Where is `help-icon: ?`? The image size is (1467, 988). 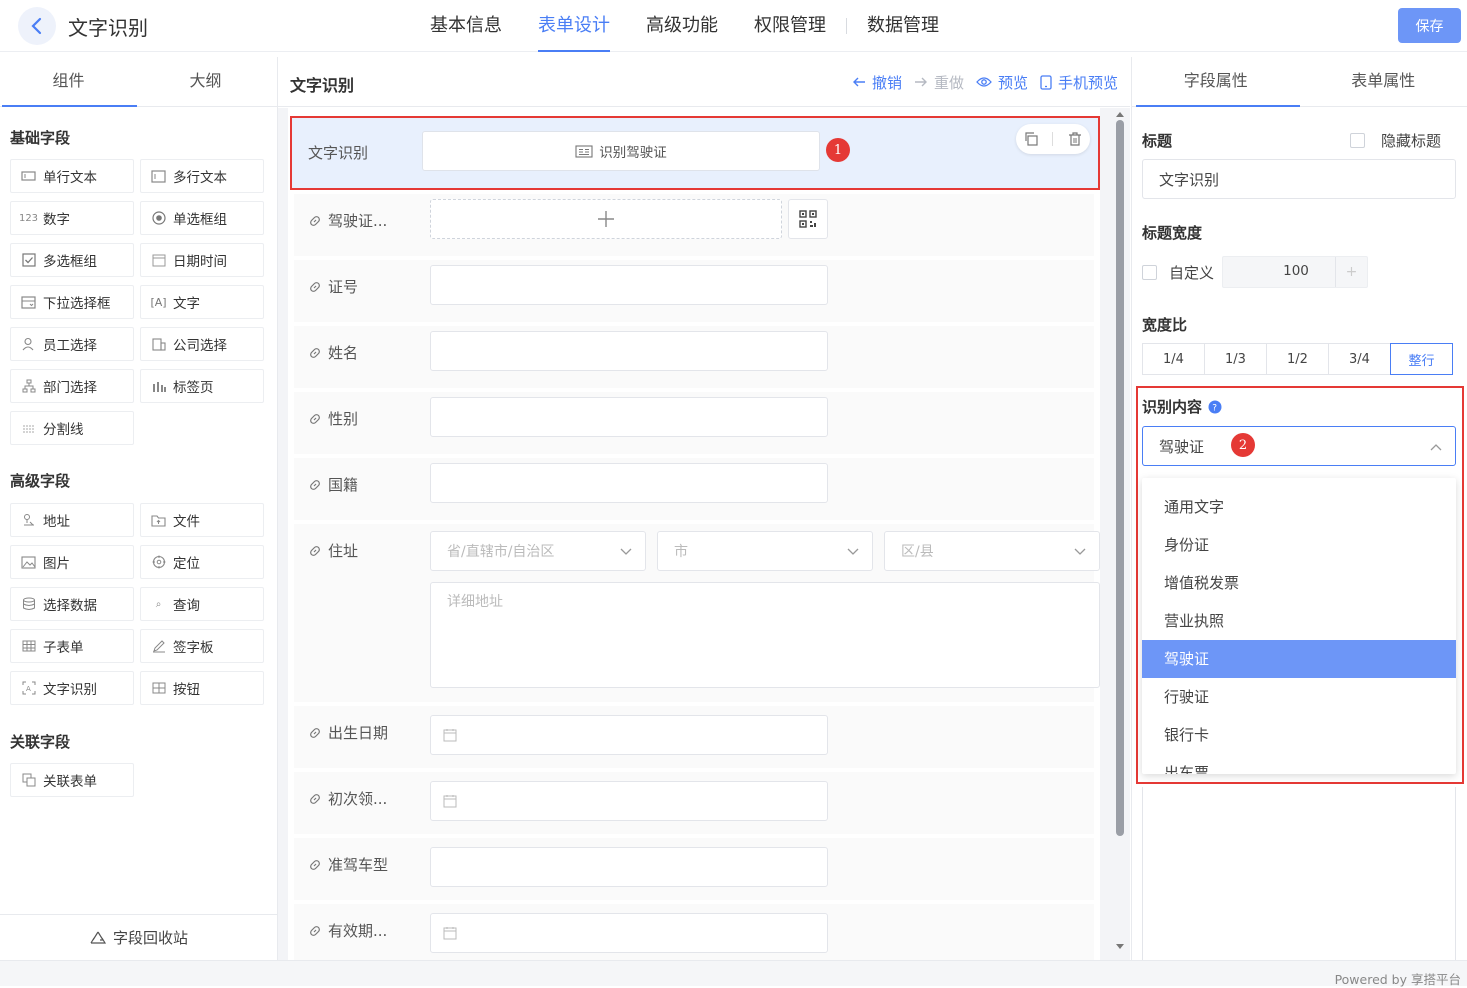 help-icon: ? is located at coordinates (1215, 407).